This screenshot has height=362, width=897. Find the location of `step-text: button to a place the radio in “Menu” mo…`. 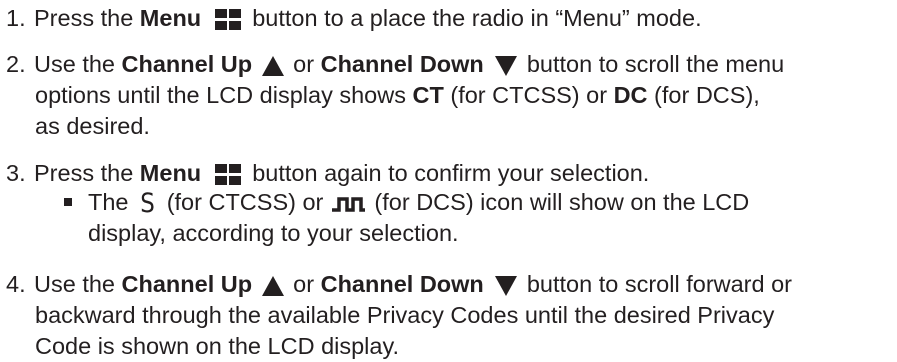

step-text: button to a place the radio in “Menu” mo… is located at coordinates (473, 18).